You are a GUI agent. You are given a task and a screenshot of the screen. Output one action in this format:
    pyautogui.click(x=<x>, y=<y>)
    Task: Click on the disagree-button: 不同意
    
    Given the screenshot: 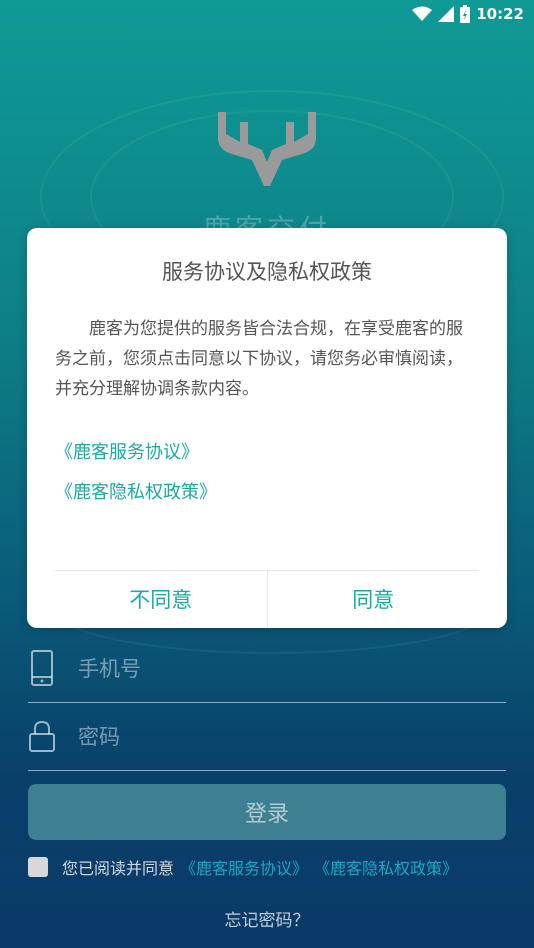 What is the action you would take?
    pyautogui.click(x=161, y=599)
    